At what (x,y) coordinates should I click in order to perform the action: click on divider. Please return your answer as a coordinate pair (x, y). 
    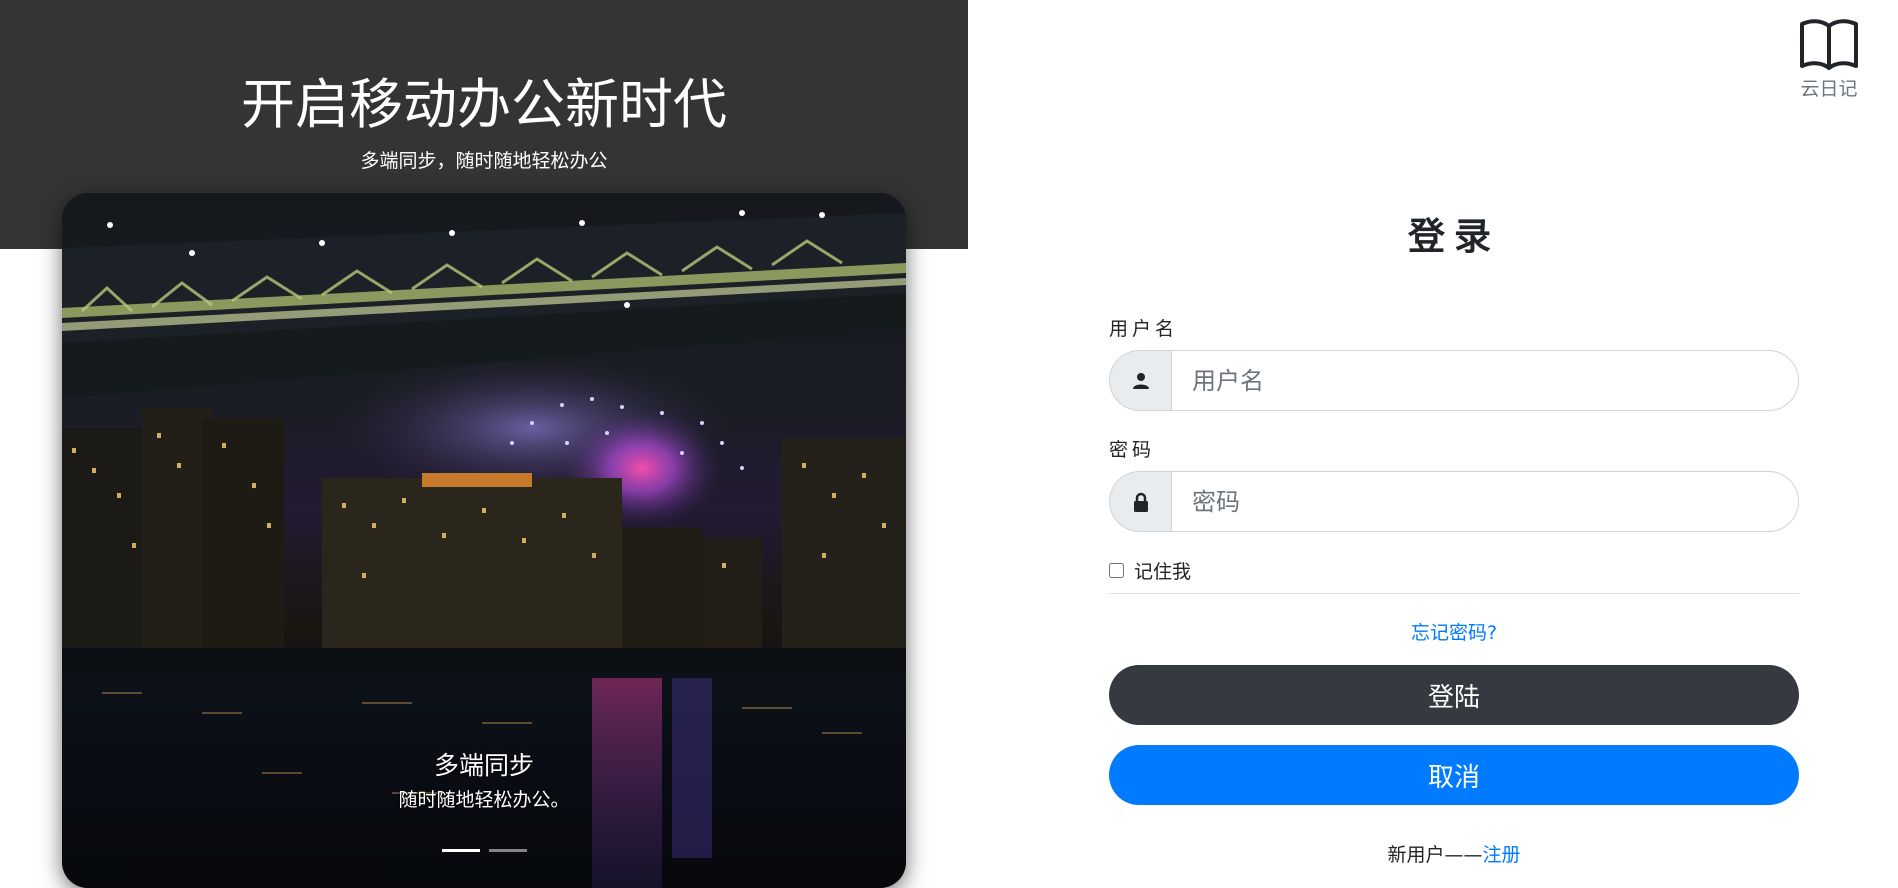
    Looking at the image, I should click on (1454, 593).